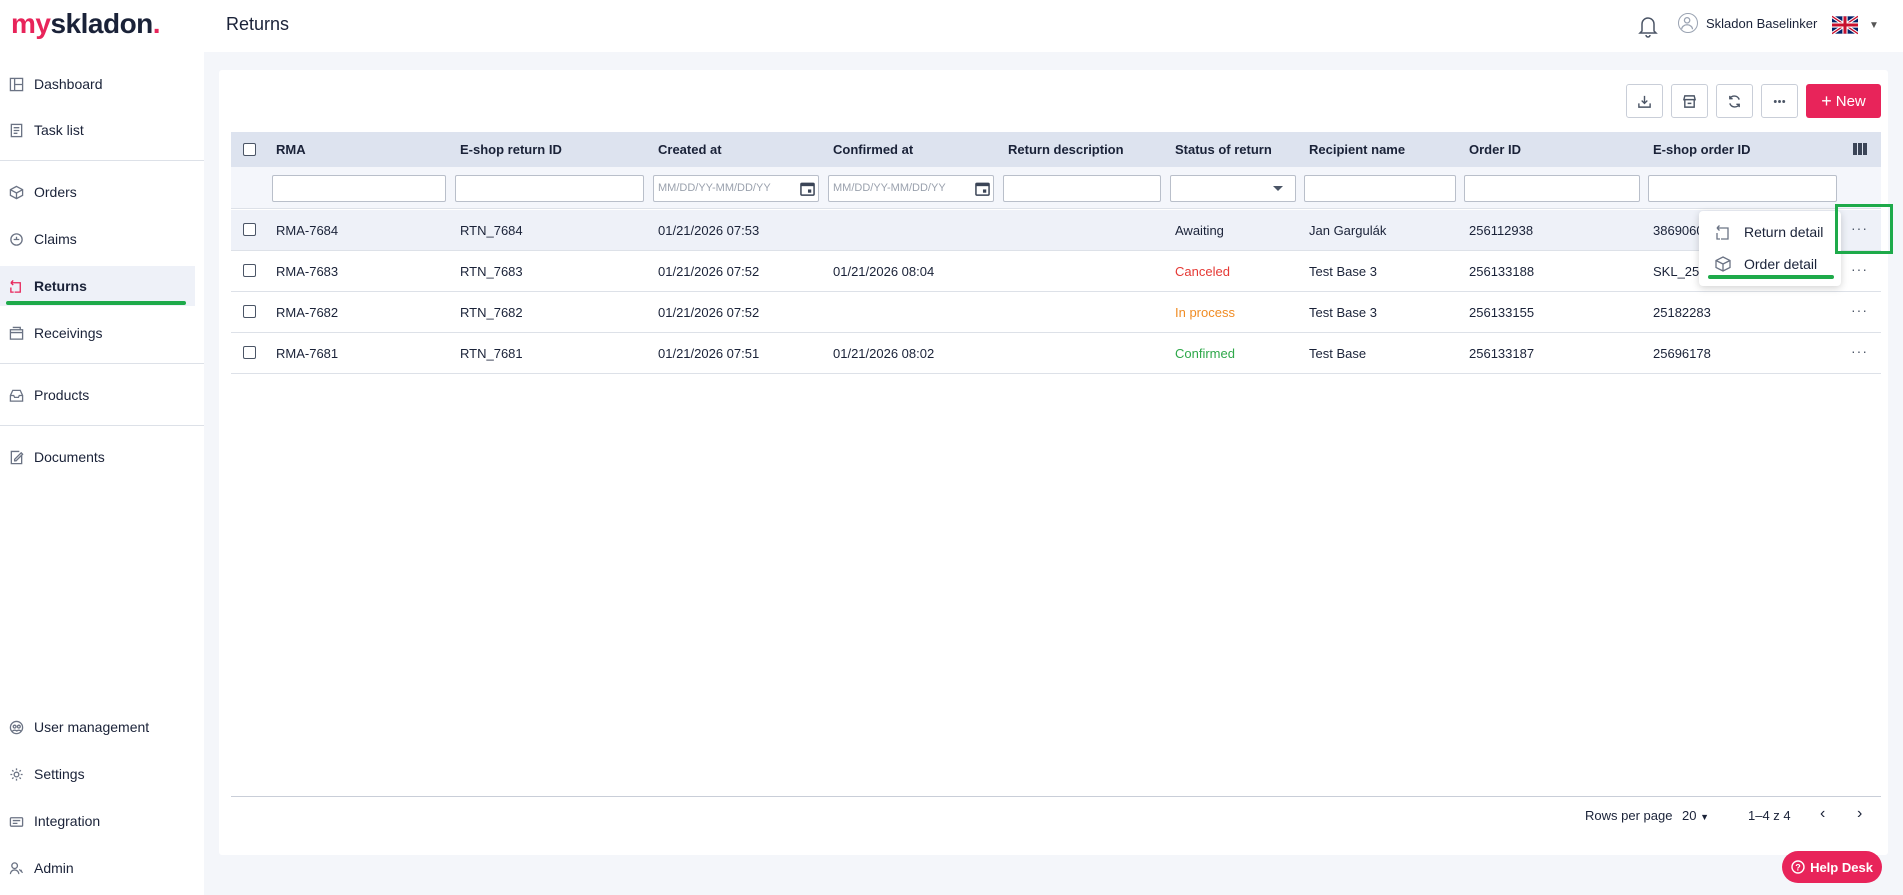  What do you see at coordinates (16, 395) in the screenshot?
I see `inbox-icon` at bounding box center [16, 395].